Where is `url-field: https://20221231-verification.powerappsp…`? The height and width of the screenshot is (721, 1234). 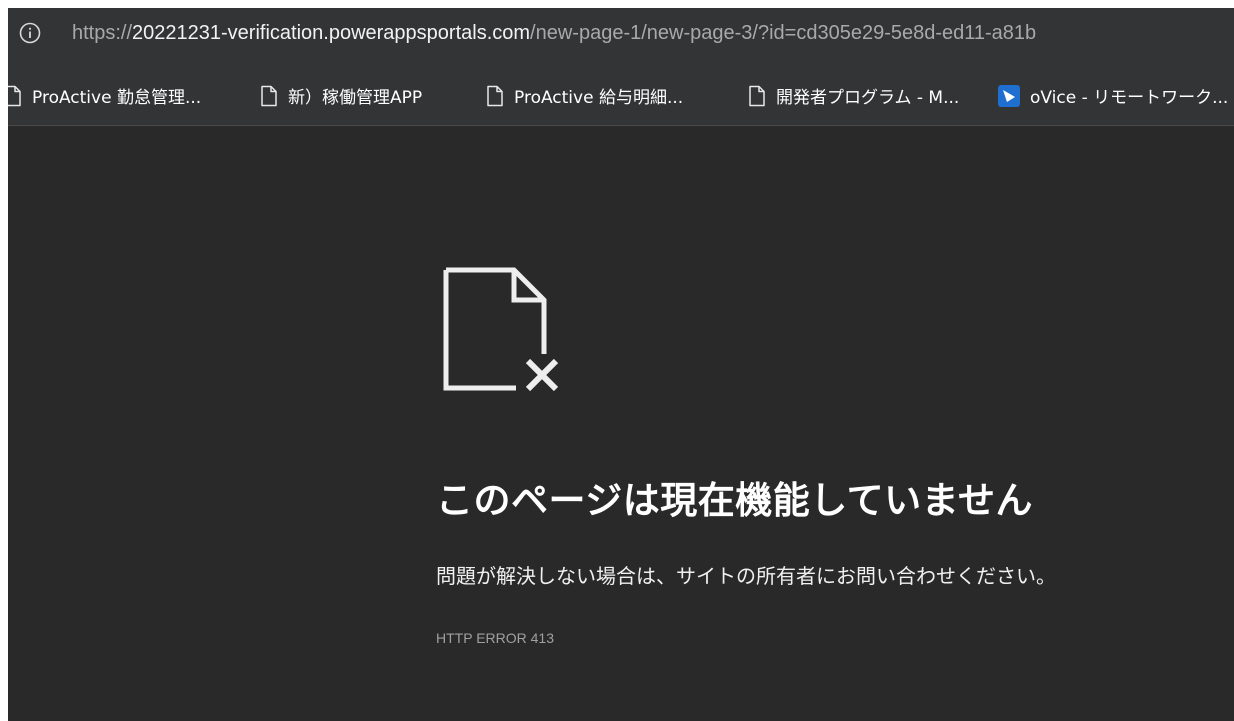
url-field: https://20221231-verification.powerappsp… is located at coordinates (554, 33).